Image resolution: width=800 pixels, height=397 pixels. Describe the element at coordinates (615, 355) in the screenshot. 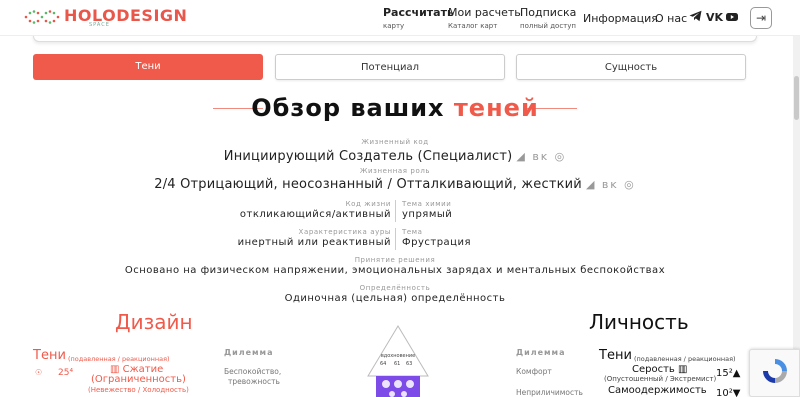

I see `personality-shadows-label: Тени` at that location.